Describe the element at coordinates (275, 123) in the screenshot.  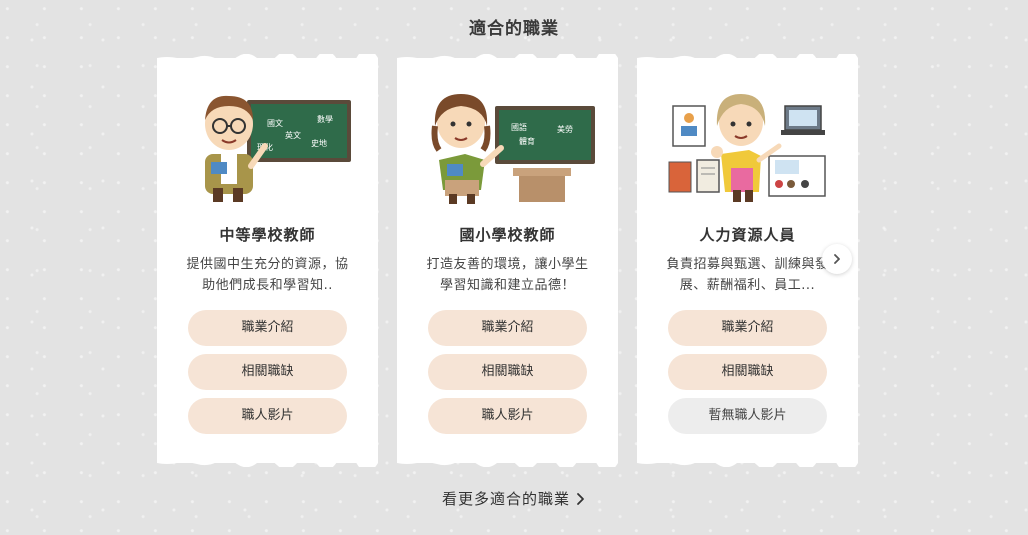
I see `board-text: 國文` at that location.